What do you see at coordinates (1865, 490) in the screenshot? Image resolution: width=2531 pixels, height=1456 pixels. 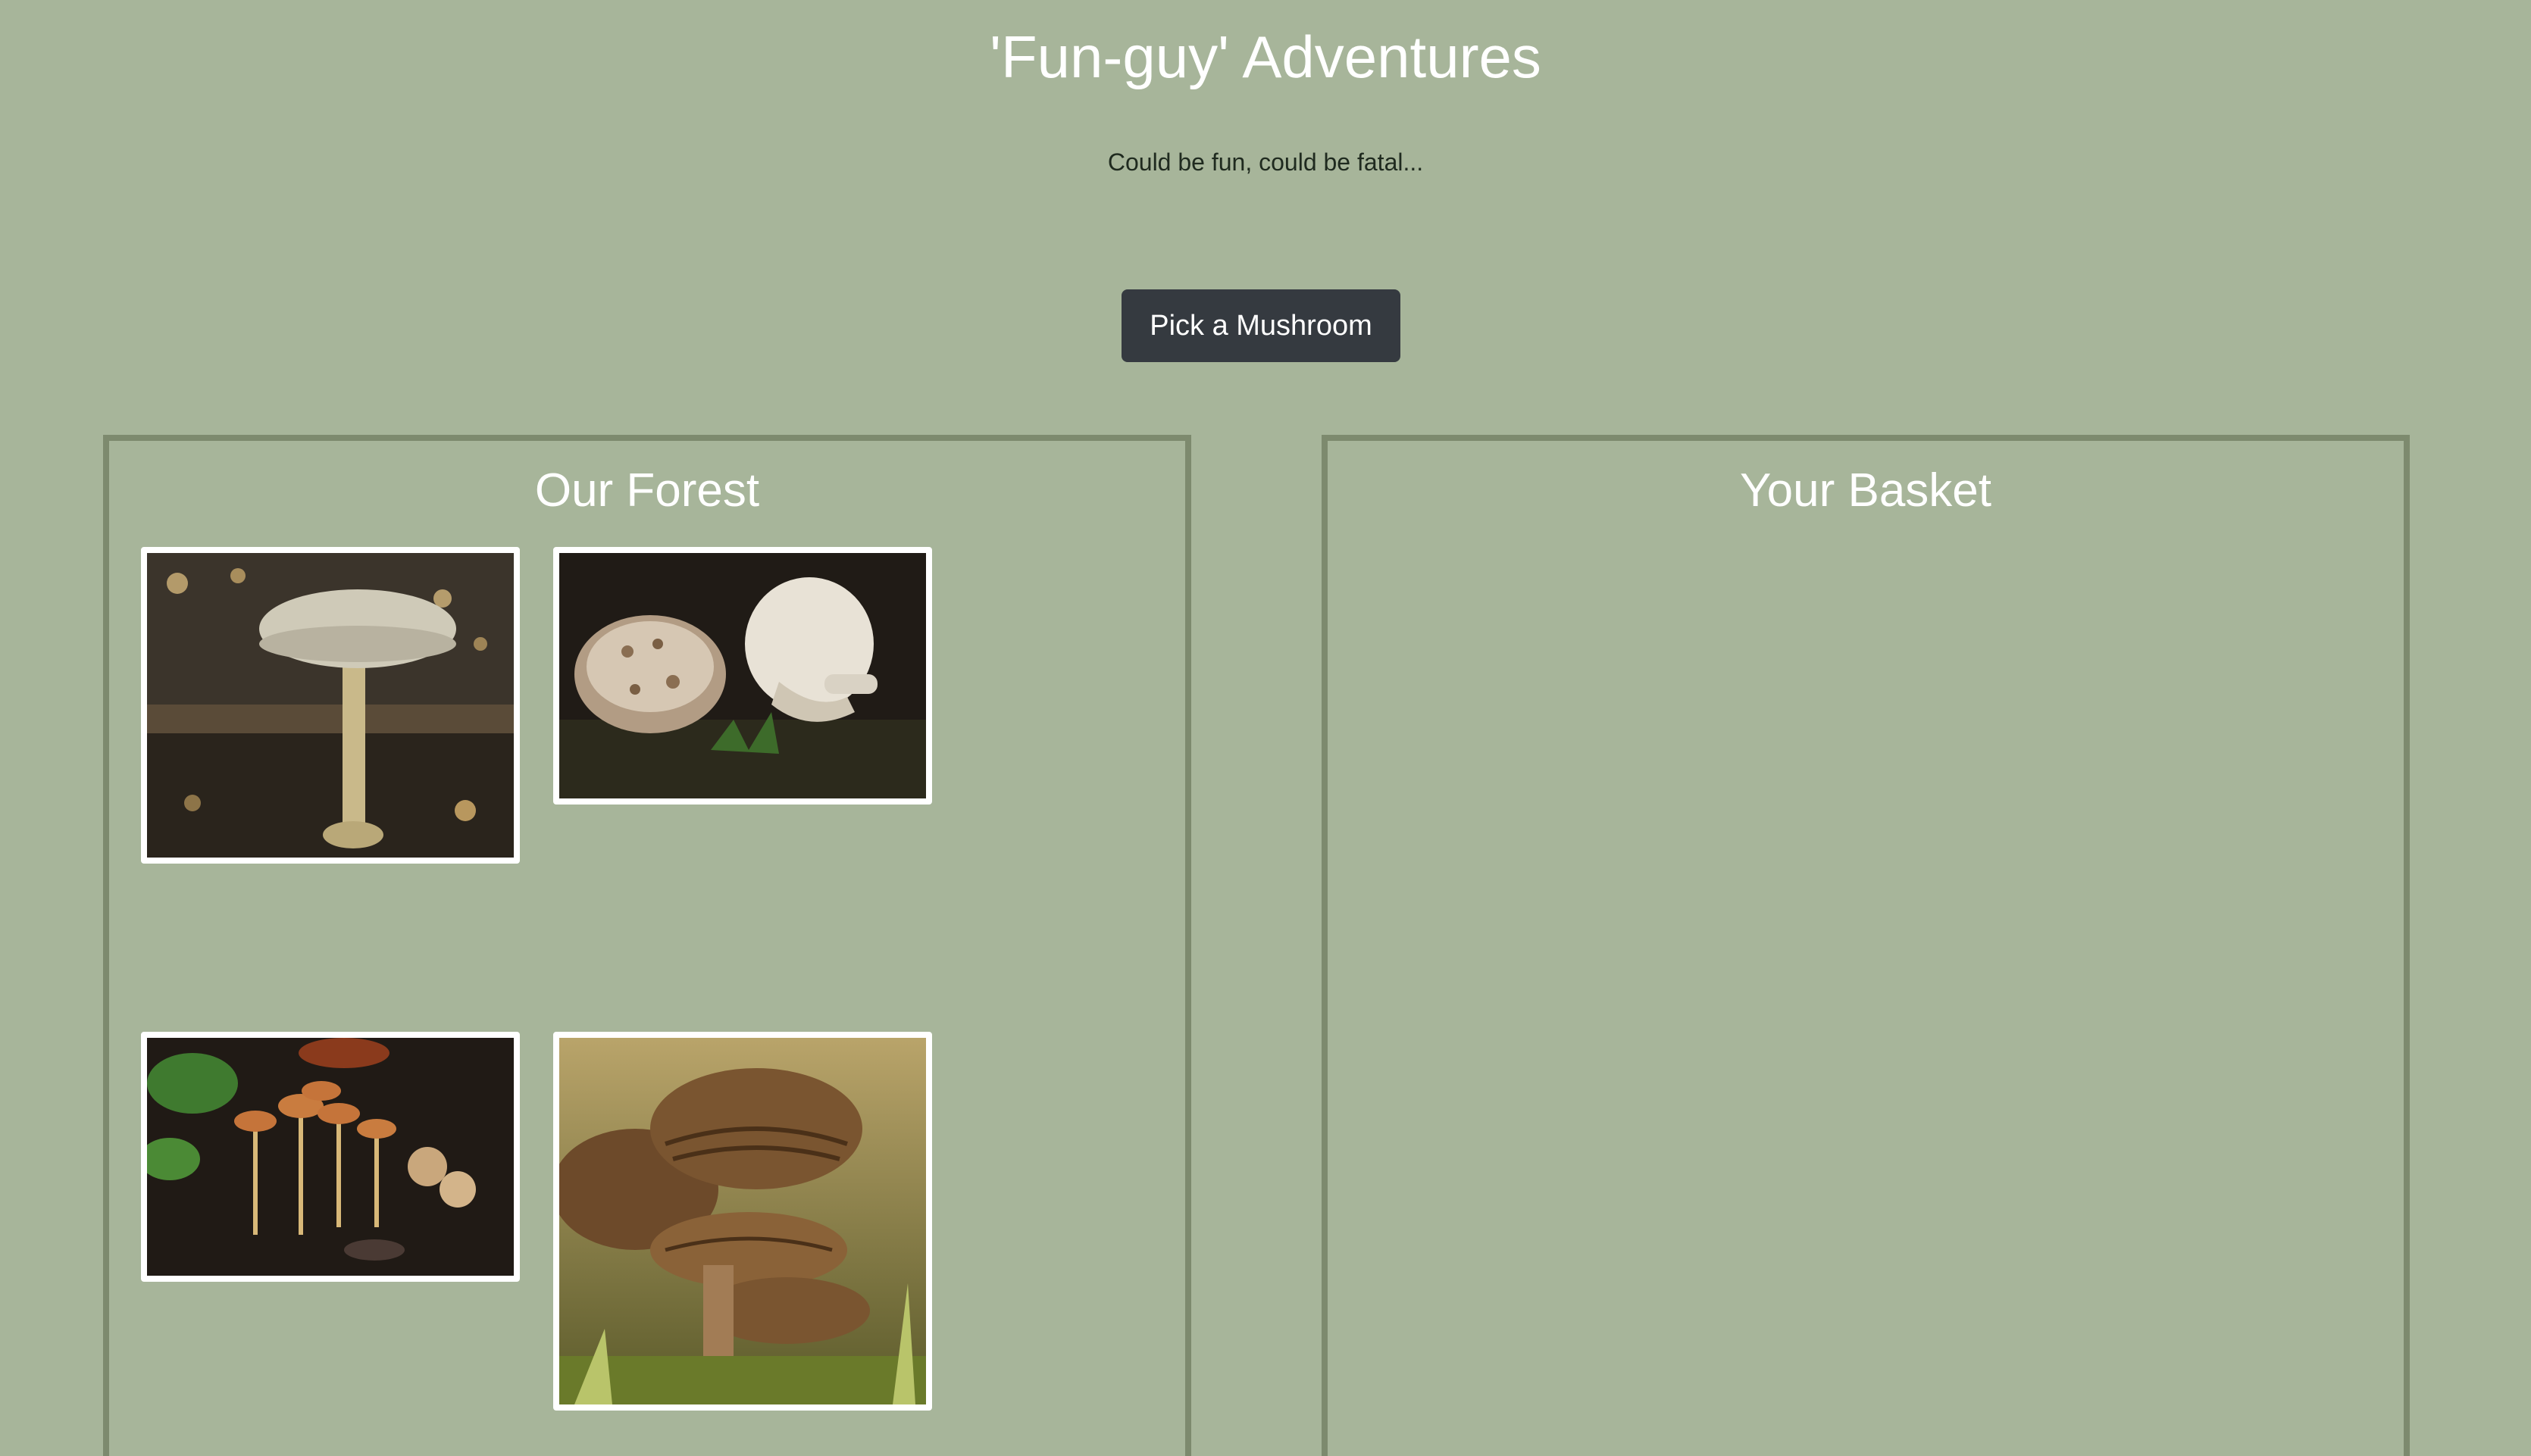 I see `basket-heading: Your Basket` at bounding box center [1865, 490].